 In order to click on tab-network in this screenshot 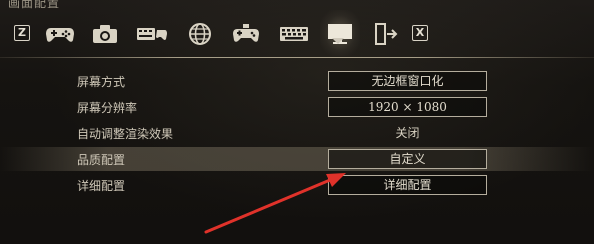, I will do `click(200, 34)`.